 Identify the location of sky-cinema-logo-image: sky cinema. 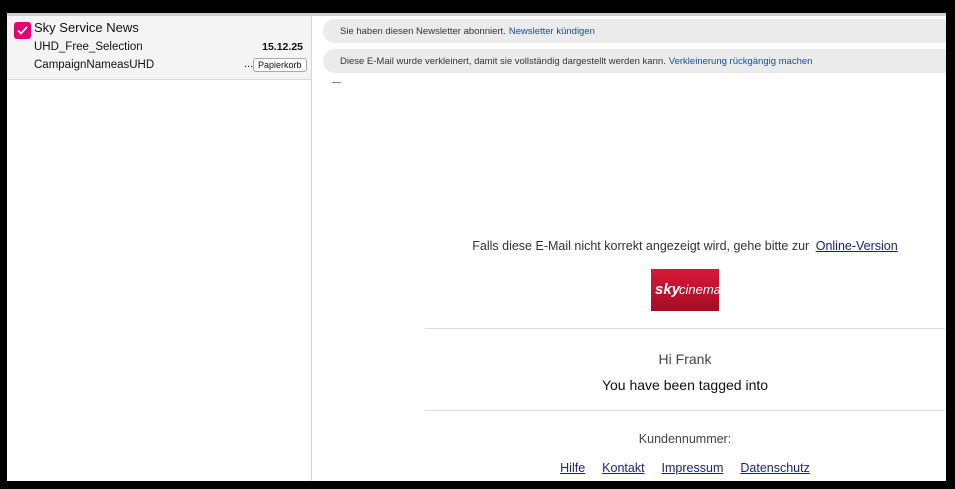
(685, 290).